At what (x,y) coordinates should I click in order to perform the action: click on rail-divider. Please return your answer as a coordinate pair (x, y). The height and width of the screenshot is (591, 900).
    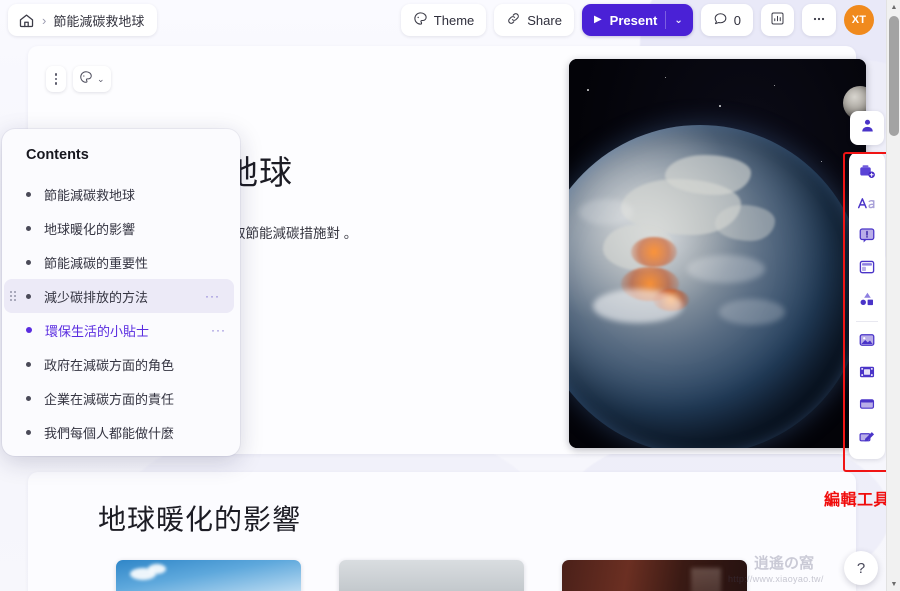
    Looking at the image, I should click on (867, 321).